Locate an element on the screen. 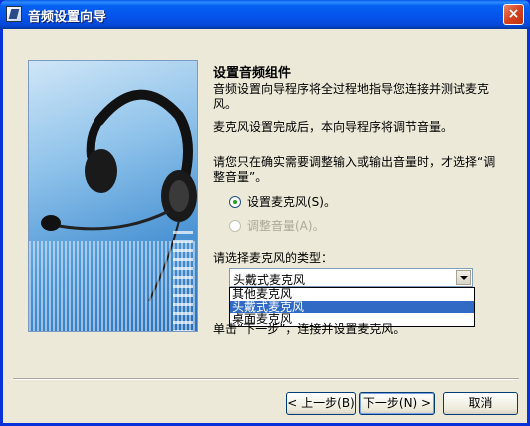 The width and height of the screenshot is (530, 426). mic-type-label: 请选择麦克风的类型： is located at coordinates (273, 258).